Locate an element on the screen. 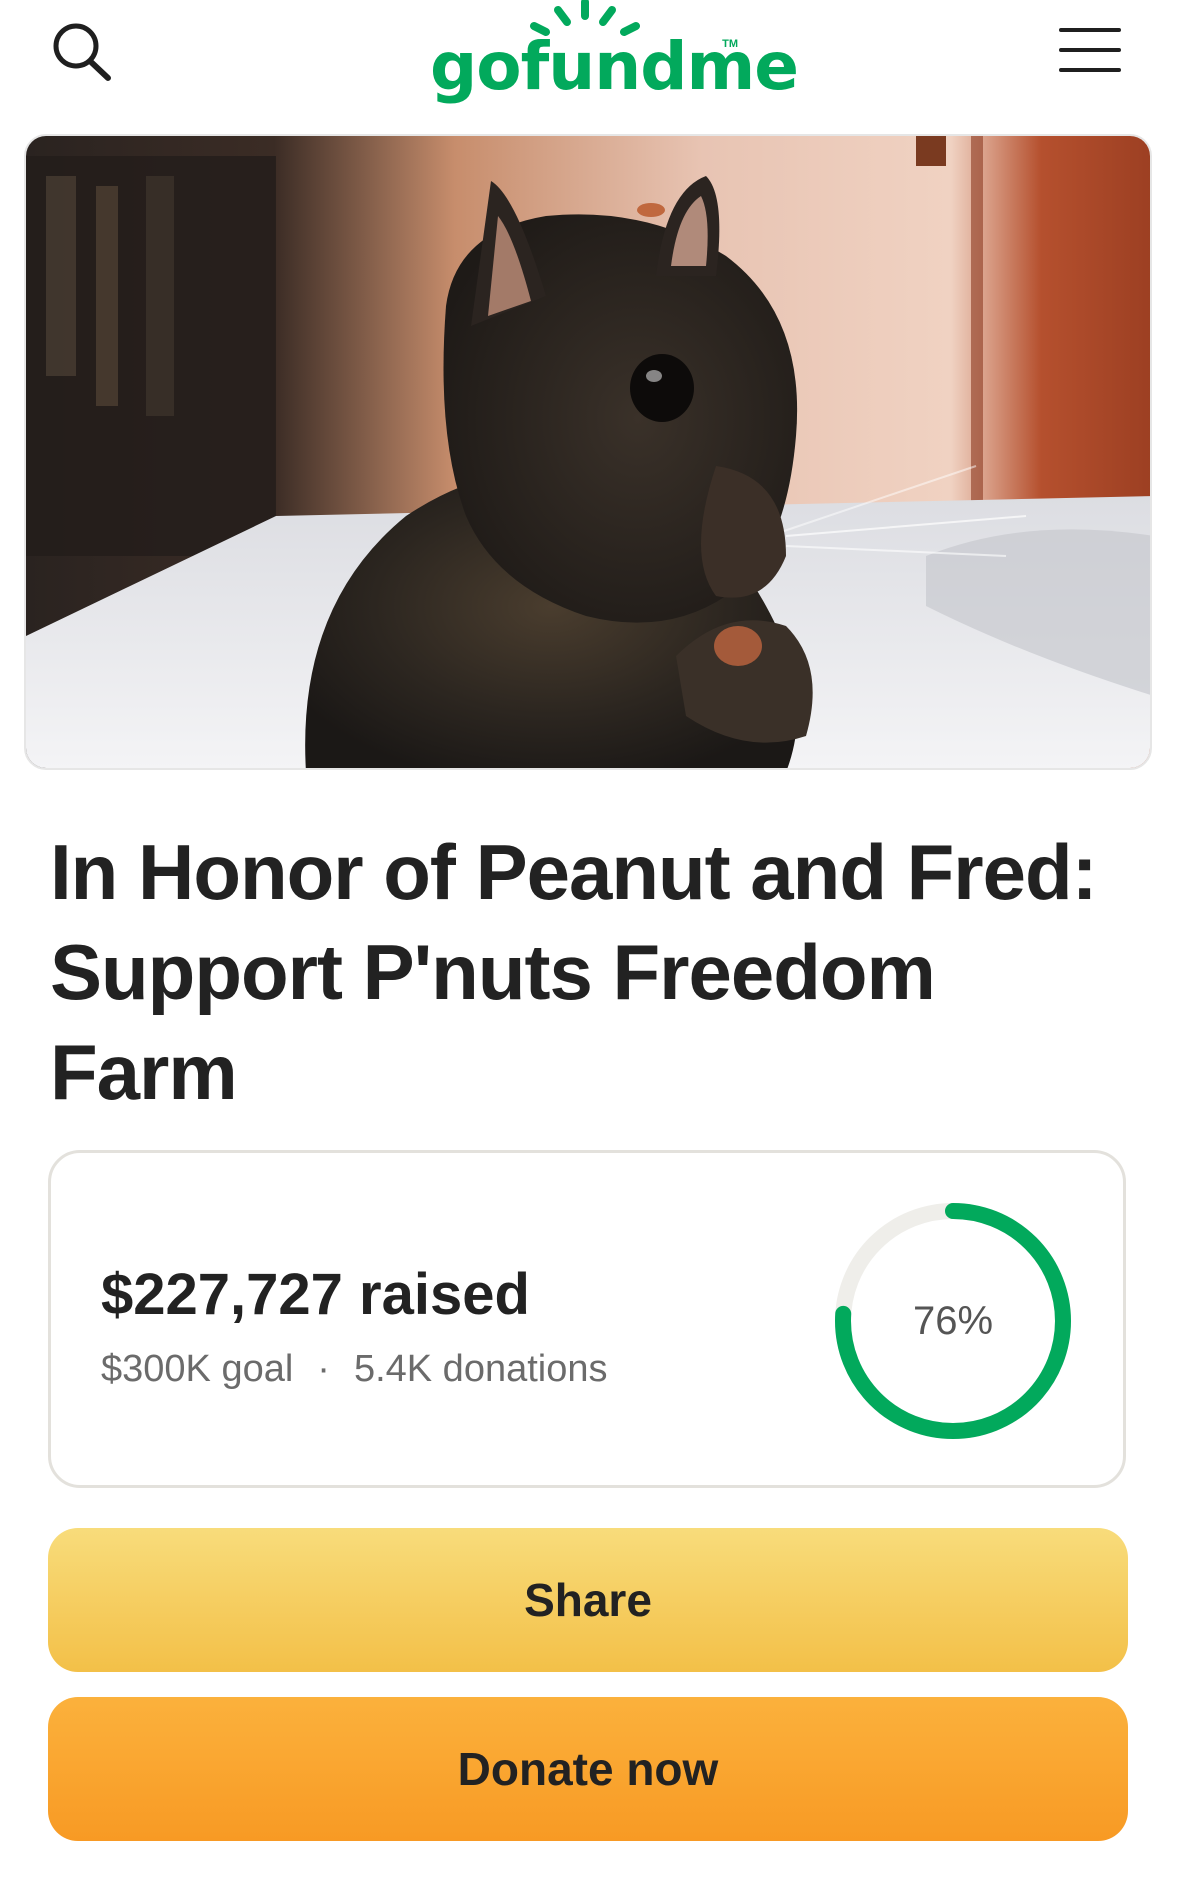 This screenshot has height=1903, width=1179. goal-amount: $300K goal is located at coordinates (197, 1369).